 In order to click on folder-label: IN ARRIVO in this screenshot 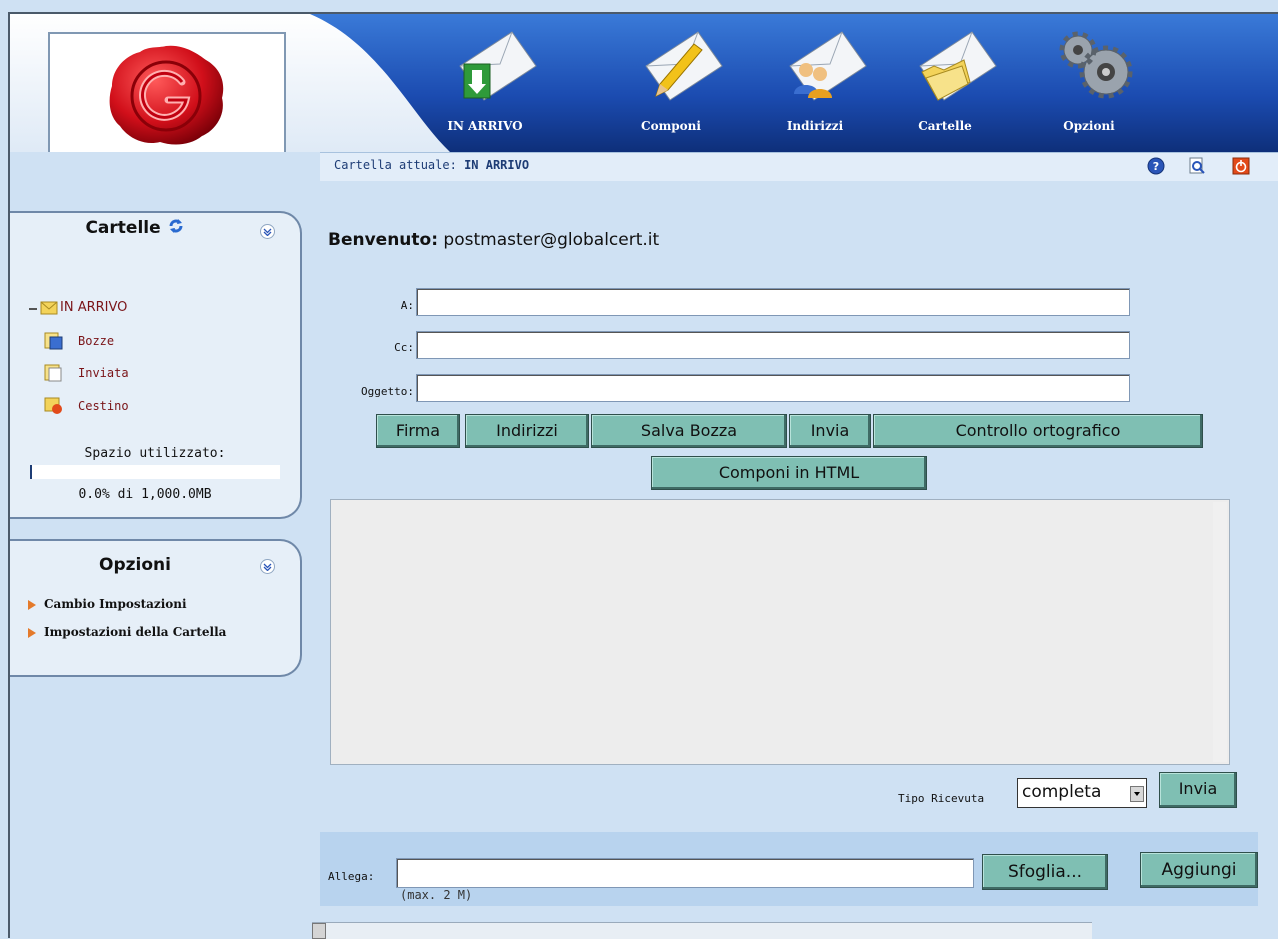, I will do `click(94, 307)`.